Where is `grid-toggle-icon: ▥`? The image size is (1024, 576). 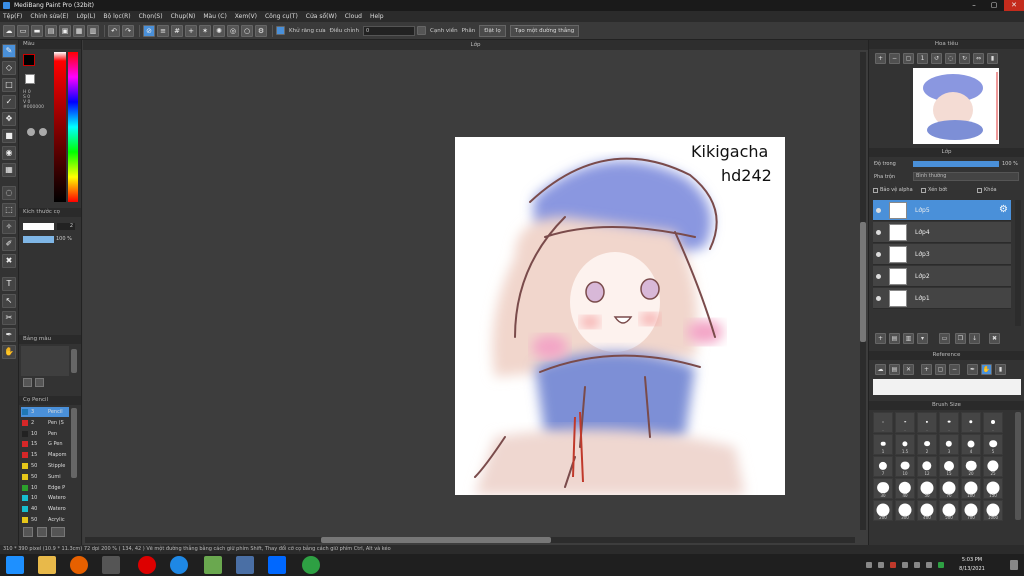
grid-toggle-icon: ▥ is located at coordinates (93, 30).